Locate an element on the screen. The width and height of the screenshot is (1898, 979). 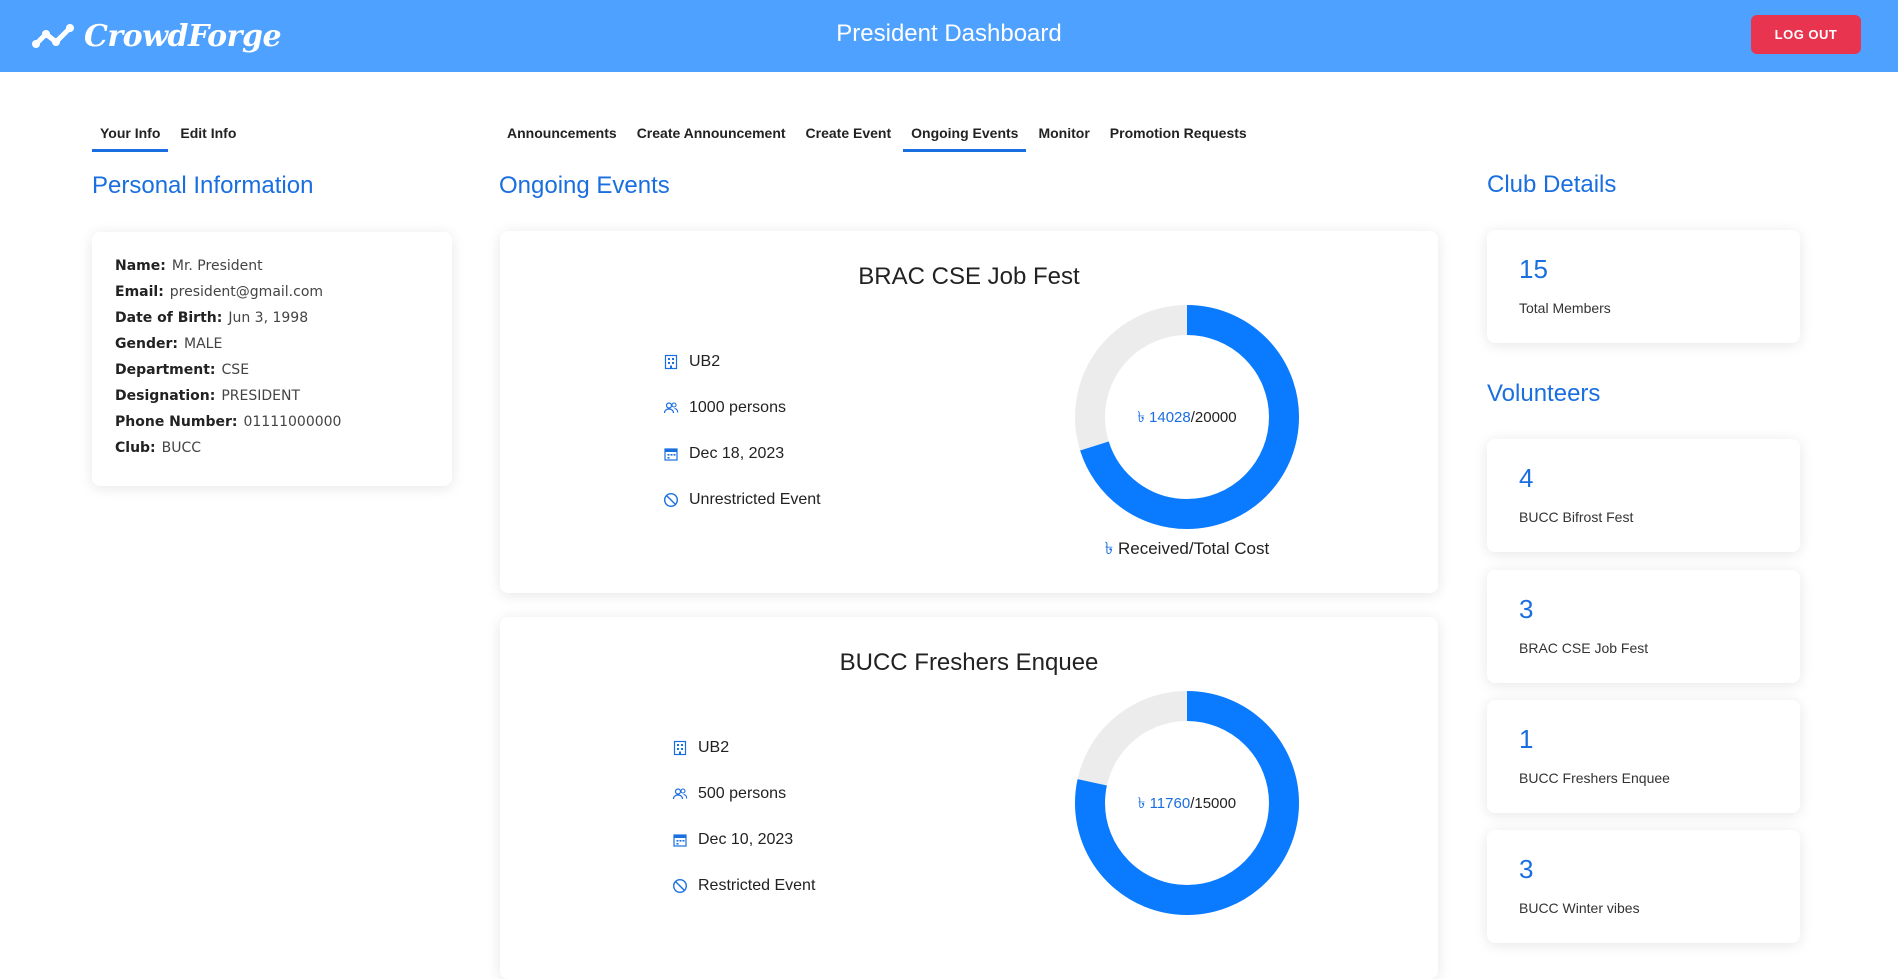
info-value: PRESIDENT is located at coordinates (261, 396).